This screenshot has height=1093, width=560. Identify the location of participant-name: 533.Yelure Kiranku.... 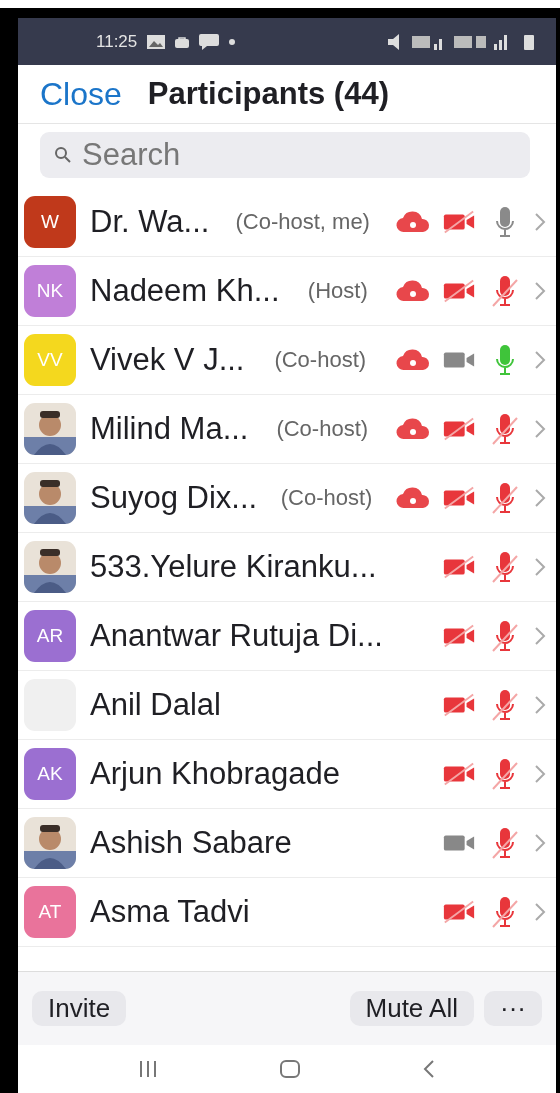
(233, 567).